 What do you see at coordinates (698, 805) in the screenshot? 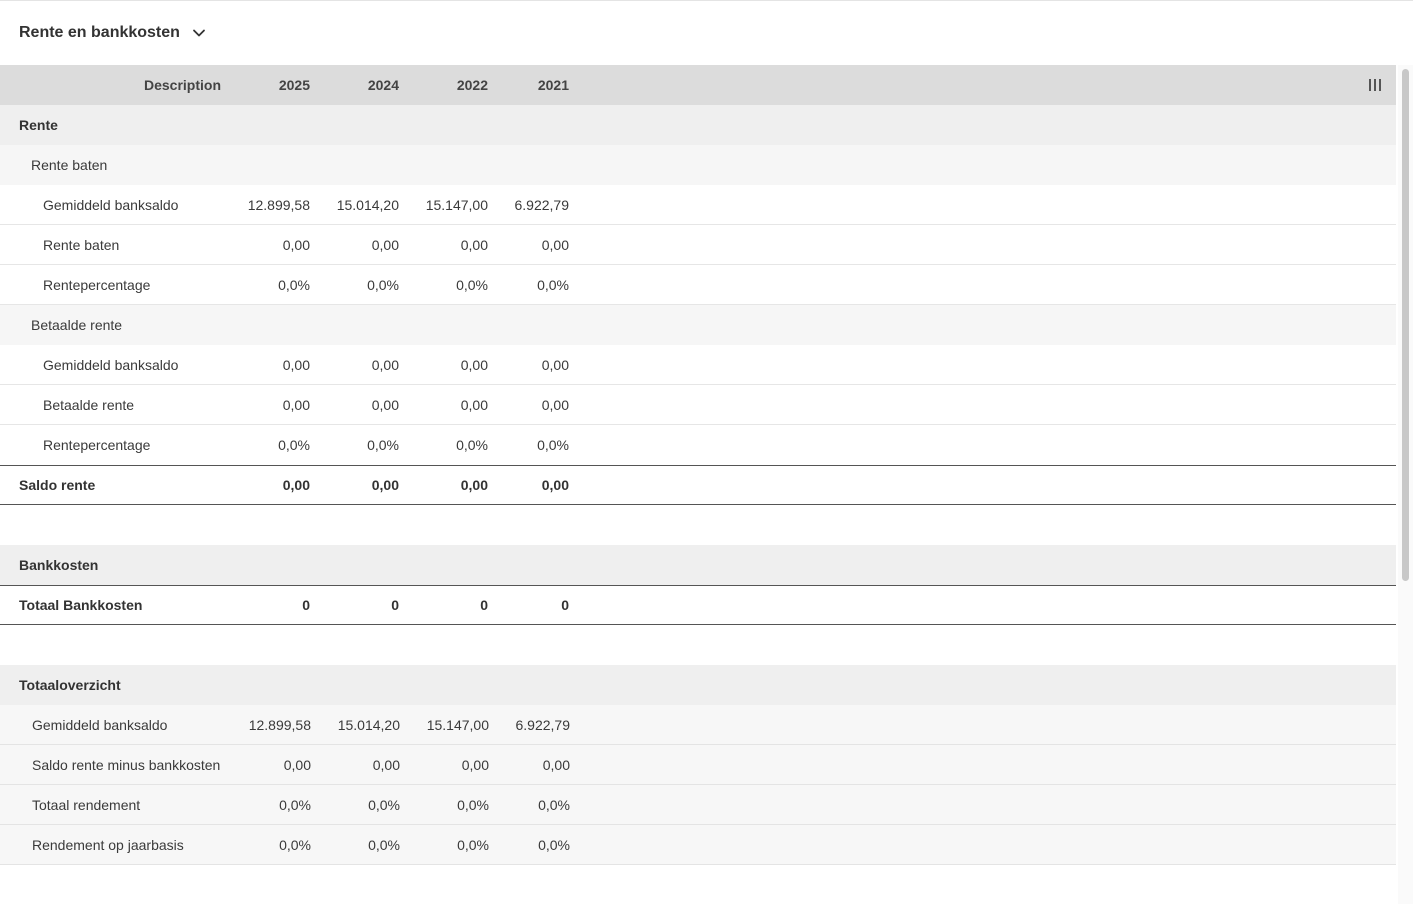
I see `summary-row: Totaal rendement 0,0% 0,0% 0,0% 0,0%` at bounding box center [698, 805].